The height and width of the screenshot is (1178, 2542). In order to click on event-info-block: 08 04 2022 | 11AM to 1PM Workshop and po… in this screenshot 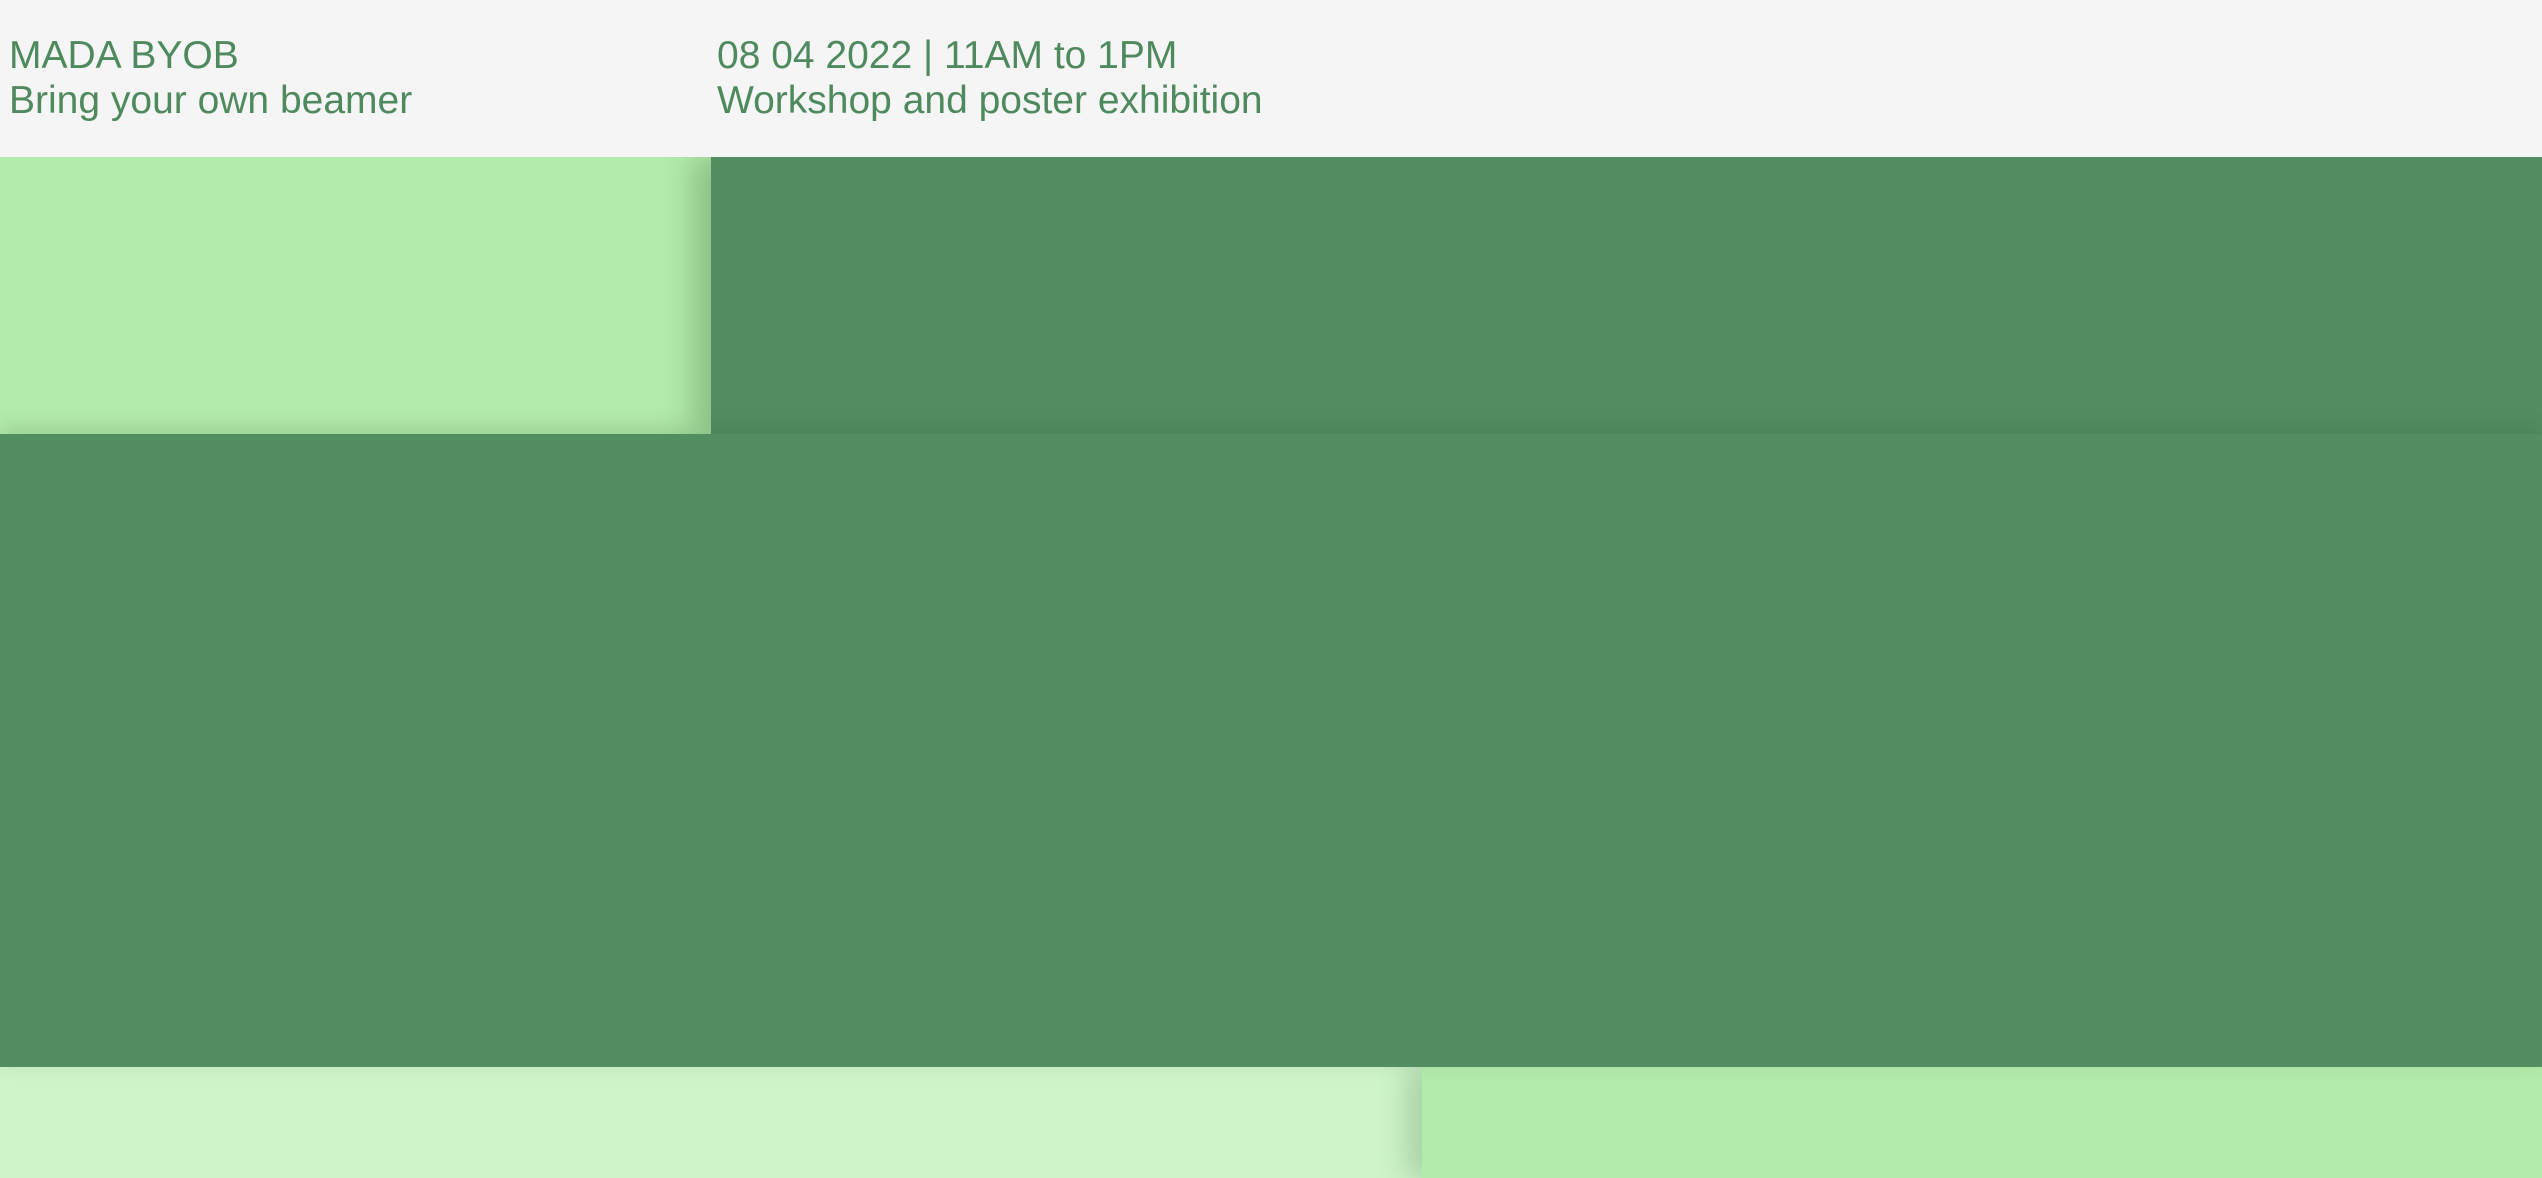, I will do `click(990, 78)`.